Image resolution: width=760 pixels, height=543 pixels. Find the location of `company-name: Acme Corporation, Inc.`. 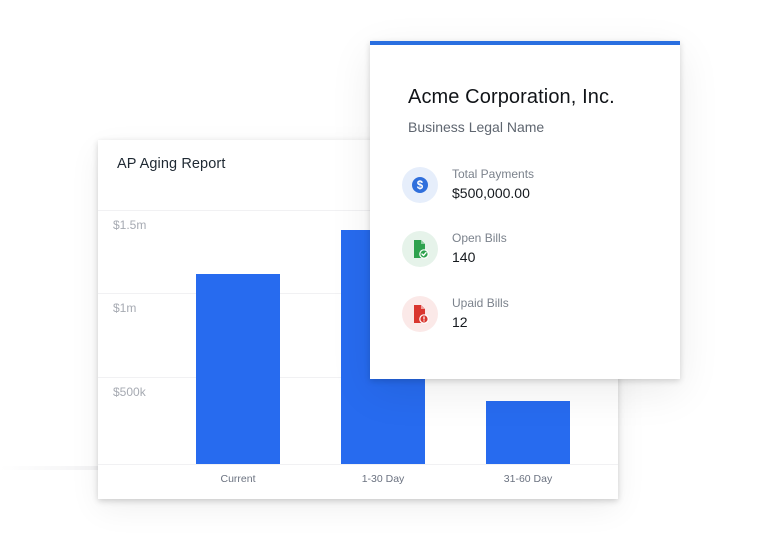

company-name: Acme Corporation, Inc. is located at coordinates (511, 97).